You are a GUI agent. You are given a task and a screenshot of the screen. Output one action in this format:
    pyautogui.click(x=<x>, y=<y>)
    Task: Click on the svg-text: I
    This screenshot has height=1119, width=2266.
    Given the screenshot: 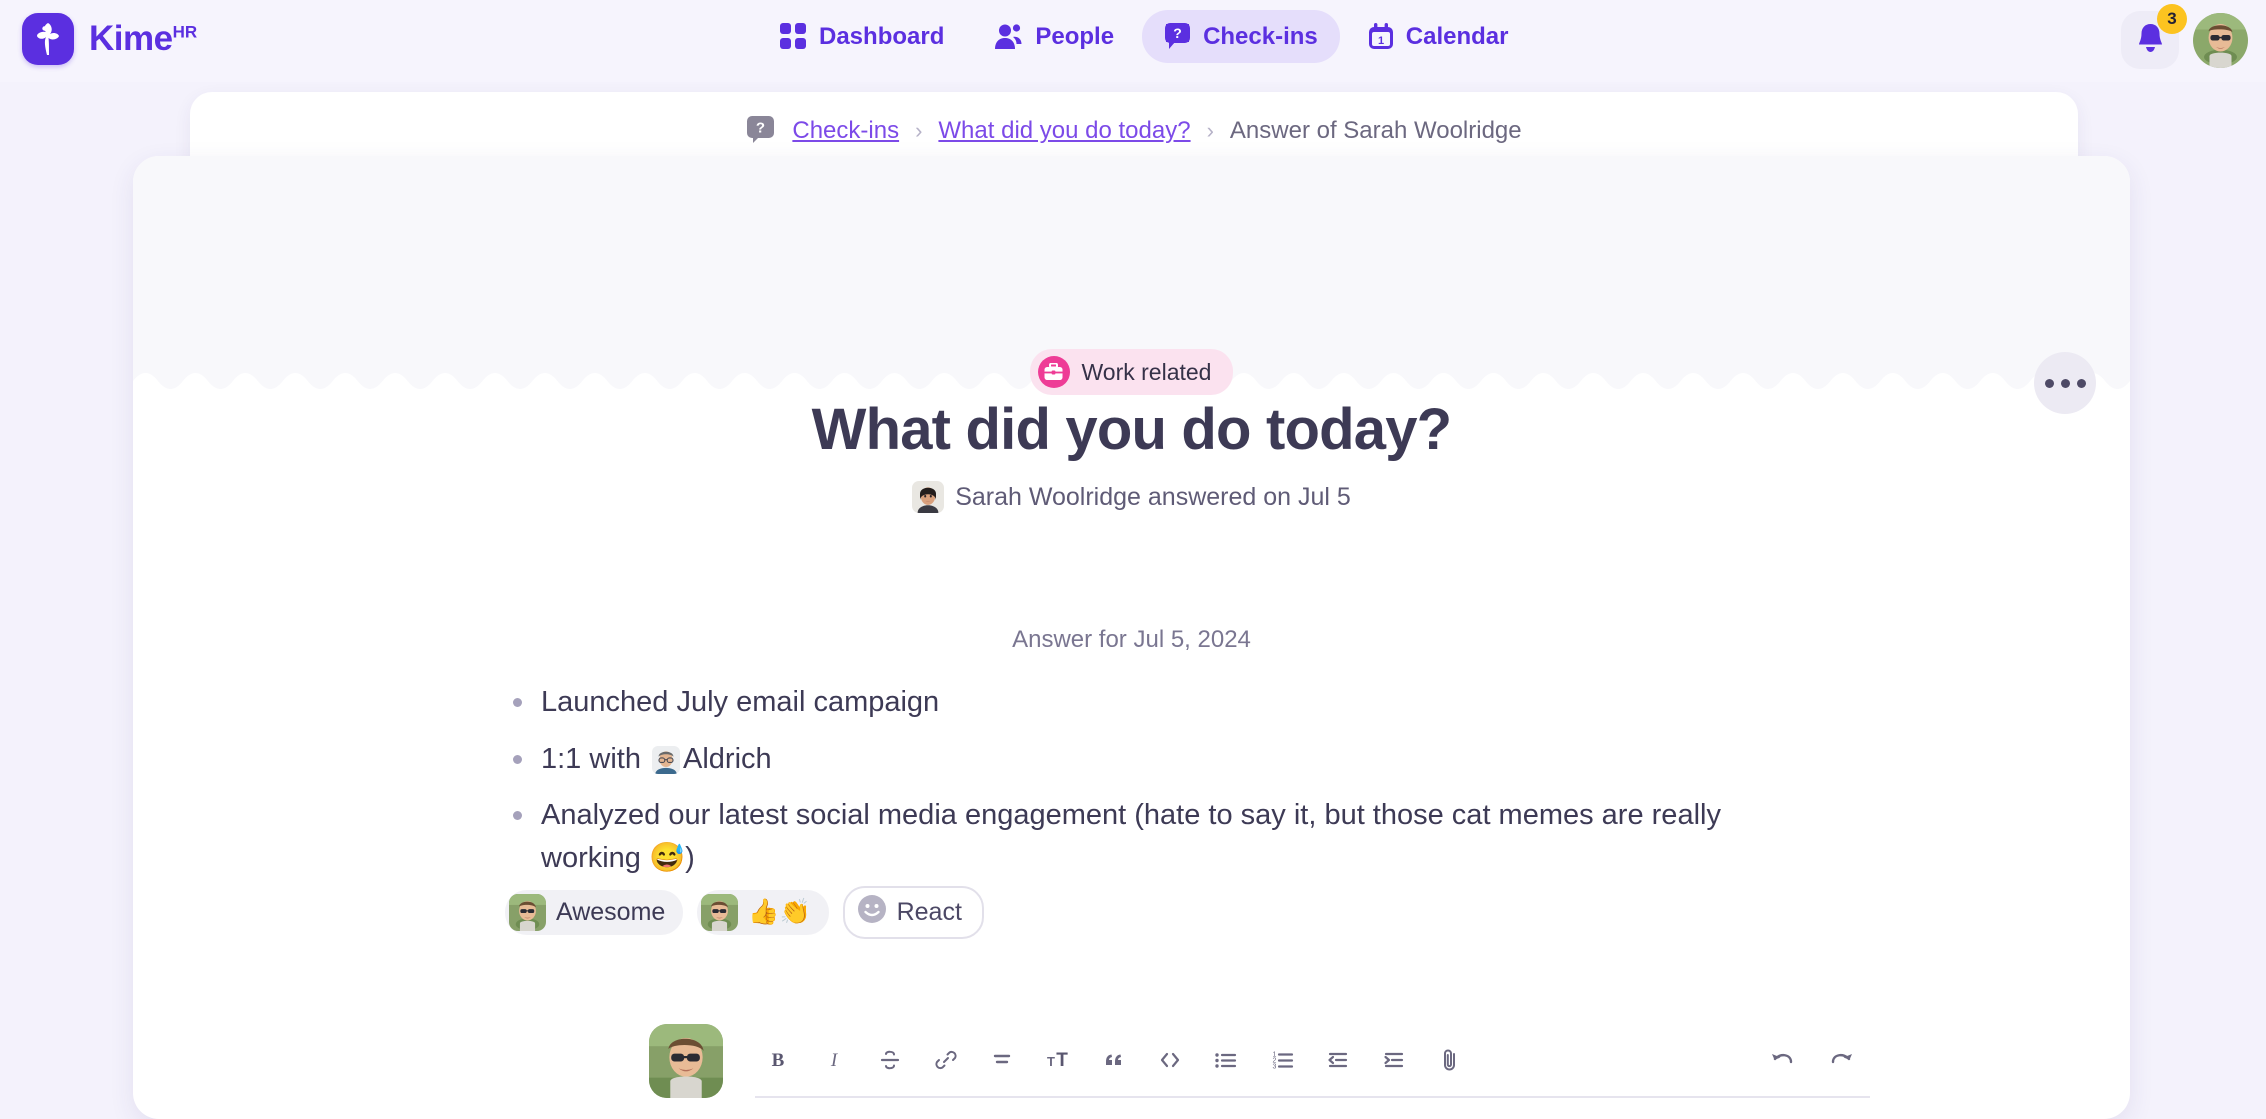 What is the action you would take?
    pyautogui.click(x=834, y=1060)
    